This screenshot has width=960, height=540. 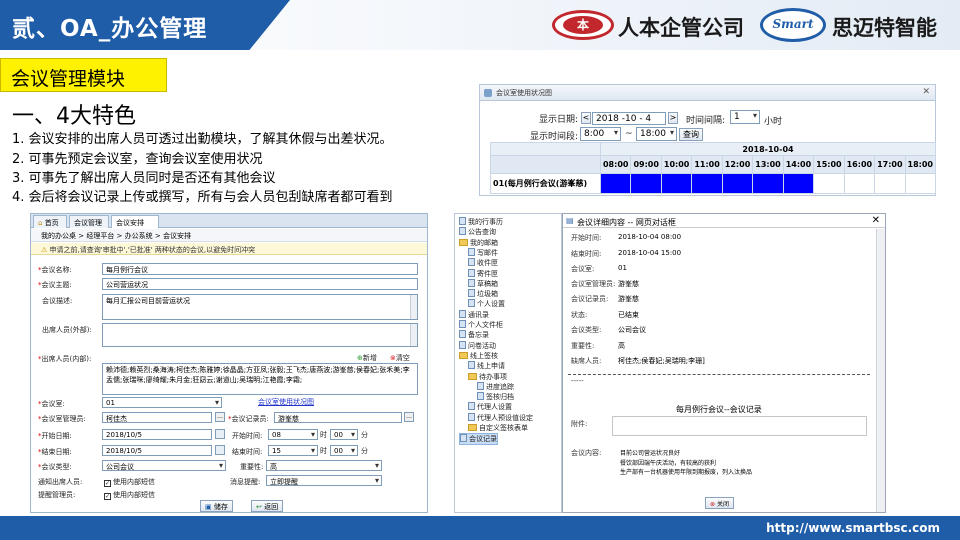 I want to click on record-title: 每月例行会议--会议记录, so click(x=719, y=409).